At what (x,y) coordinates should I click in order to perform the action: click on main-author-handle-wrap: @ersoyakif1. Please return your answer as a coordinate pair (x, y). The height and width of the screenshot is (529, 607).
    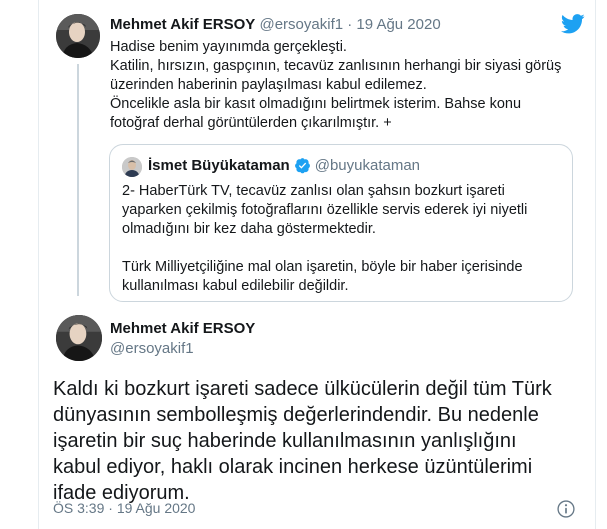
    Looking at the image, I should click on (152, 348).